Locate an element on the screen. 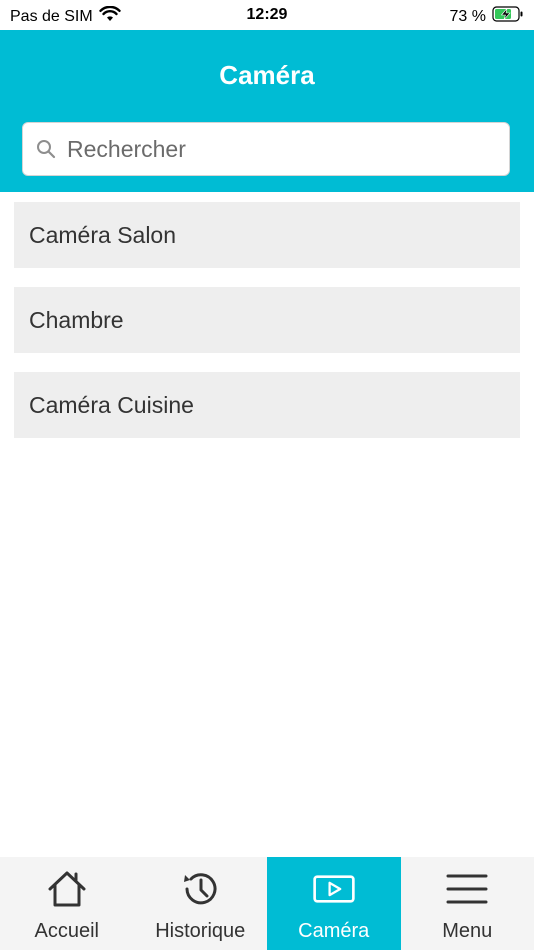  camera-label: Caméra Salon is located at coordinates (103, 234).